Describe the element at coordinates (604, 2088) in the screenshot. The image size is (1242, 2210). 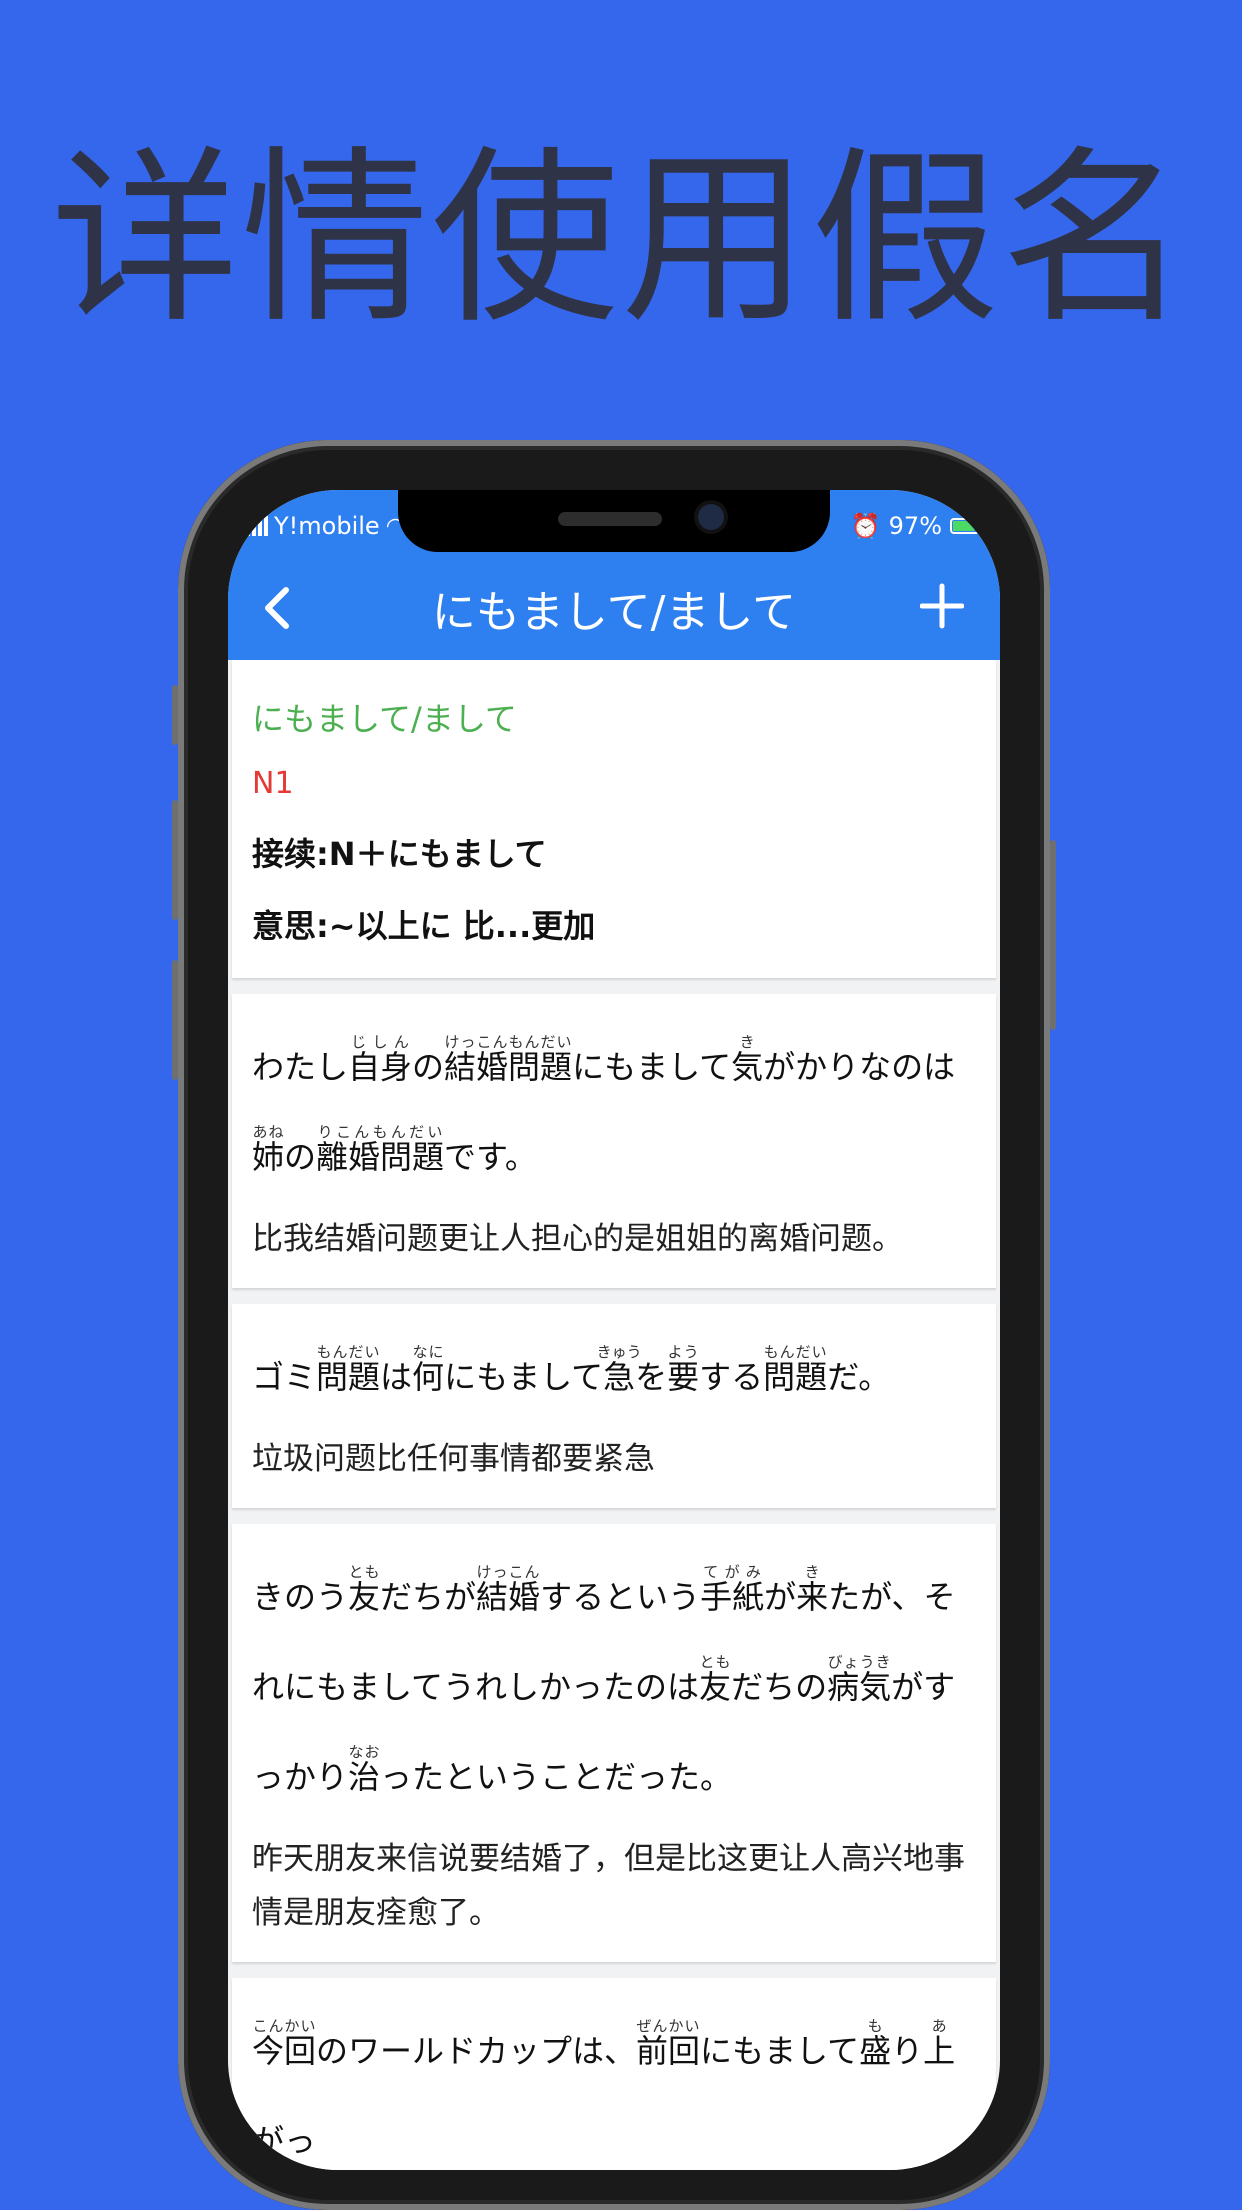
I see `example-japanese: 今回こんかいのワールドカップは、前回ぜんかいにもまして盛もり上あがっ` at that location.